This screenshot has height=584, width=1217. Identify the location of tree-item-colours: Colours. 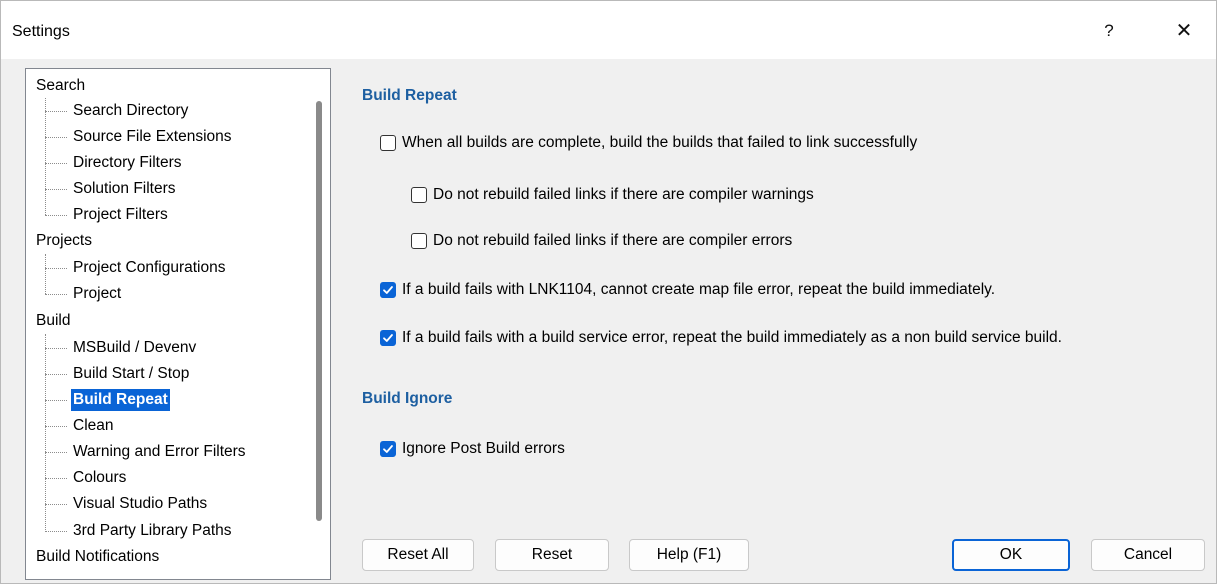
(99, 478).